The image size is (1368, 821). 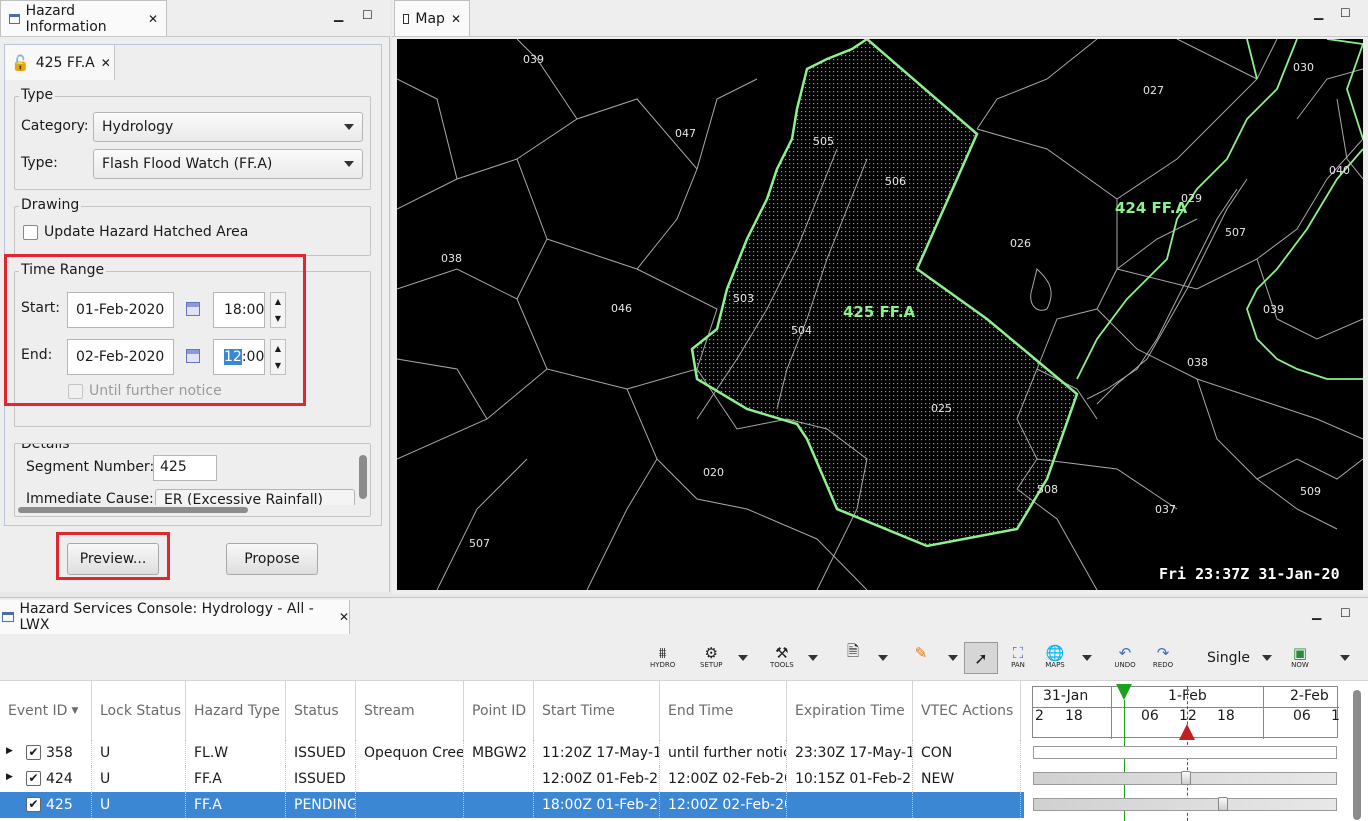 I want to click on redo-icon: ↷, so click(x=1163, y=653).